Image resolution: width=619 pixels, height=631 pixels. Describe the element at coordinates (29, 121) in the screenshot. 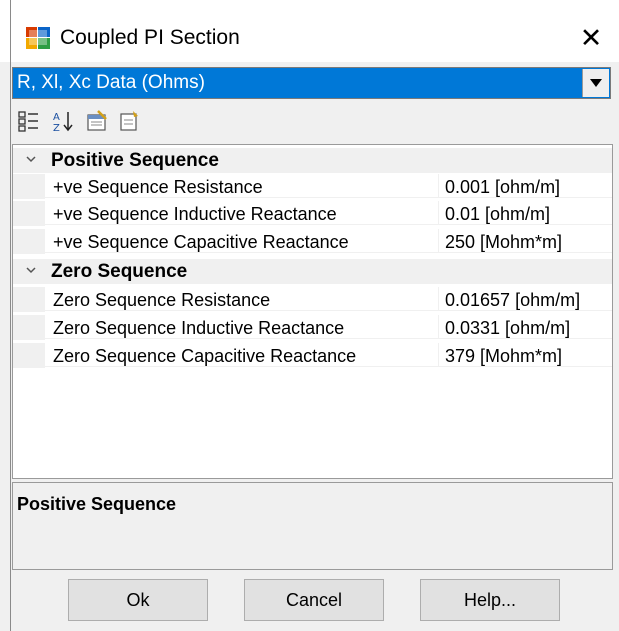

I see `categorized-icon` at that location.